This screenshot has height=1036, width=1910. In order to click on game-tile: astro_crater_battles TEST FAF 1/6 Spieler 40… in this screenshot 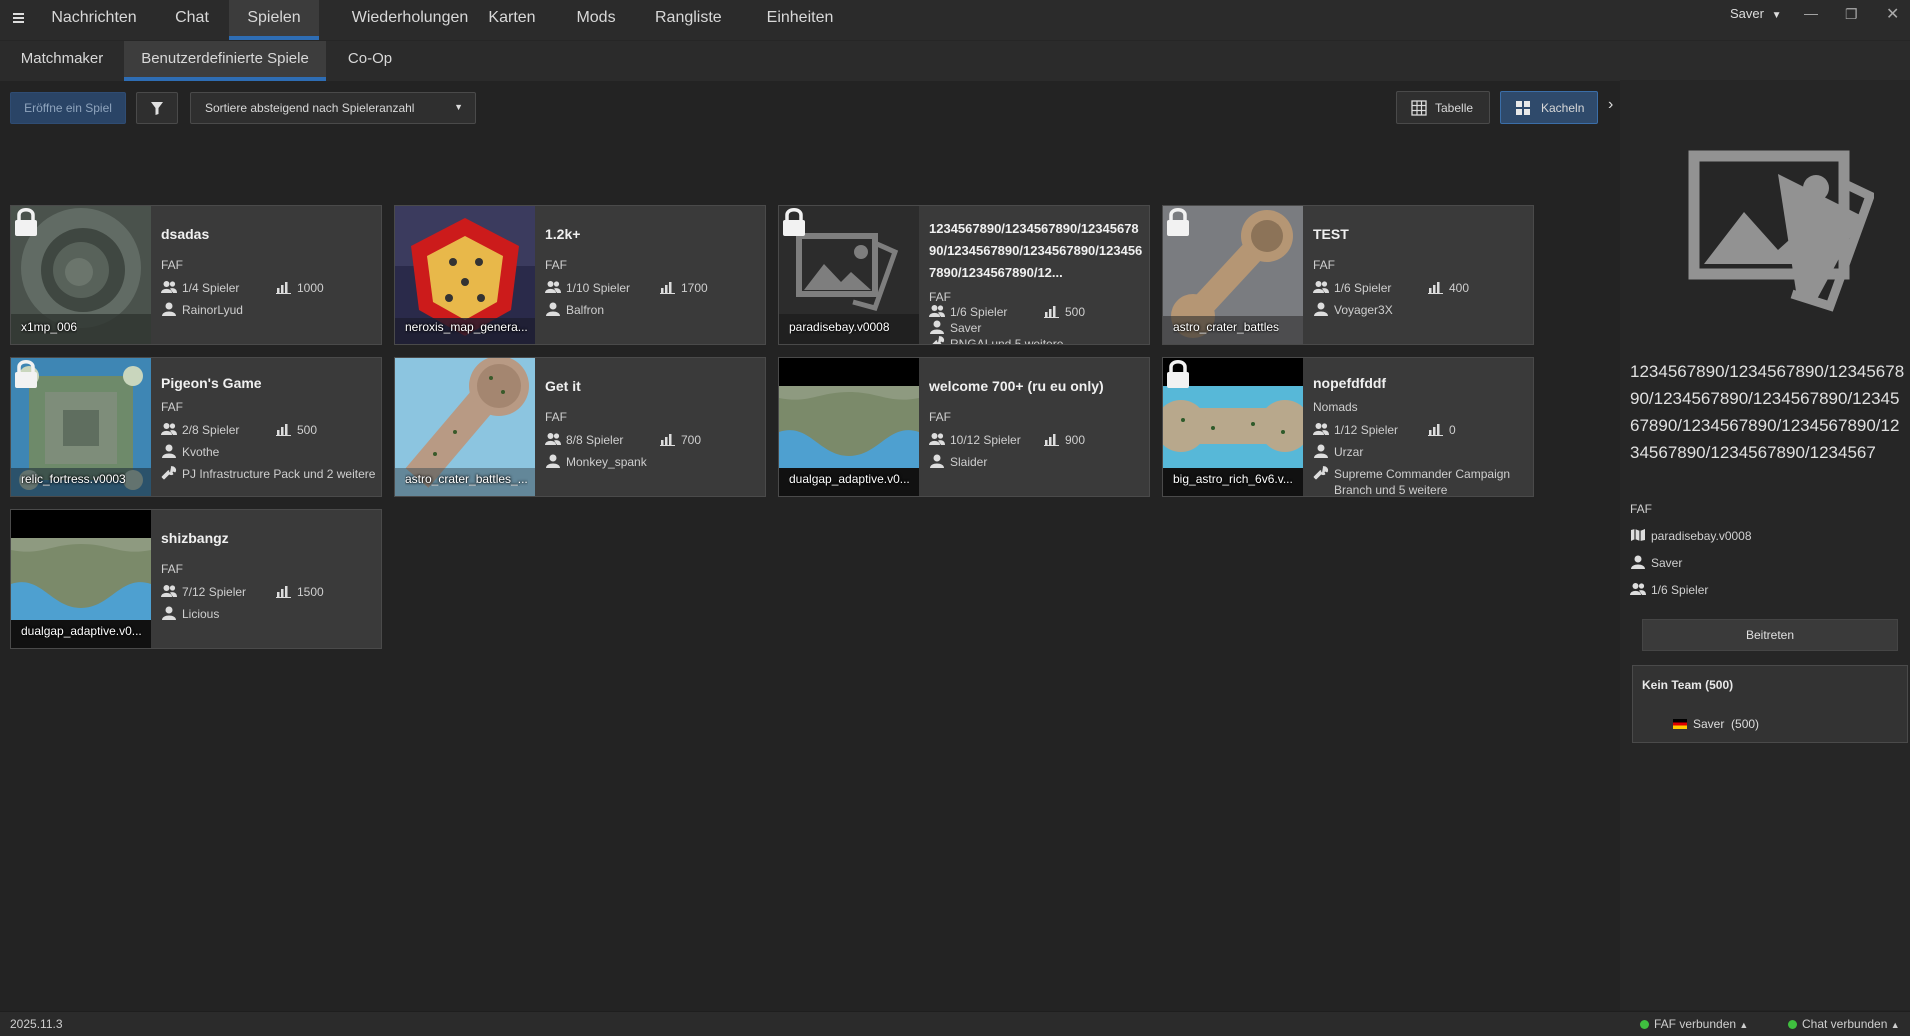, I will do `click(1348, 275)`.